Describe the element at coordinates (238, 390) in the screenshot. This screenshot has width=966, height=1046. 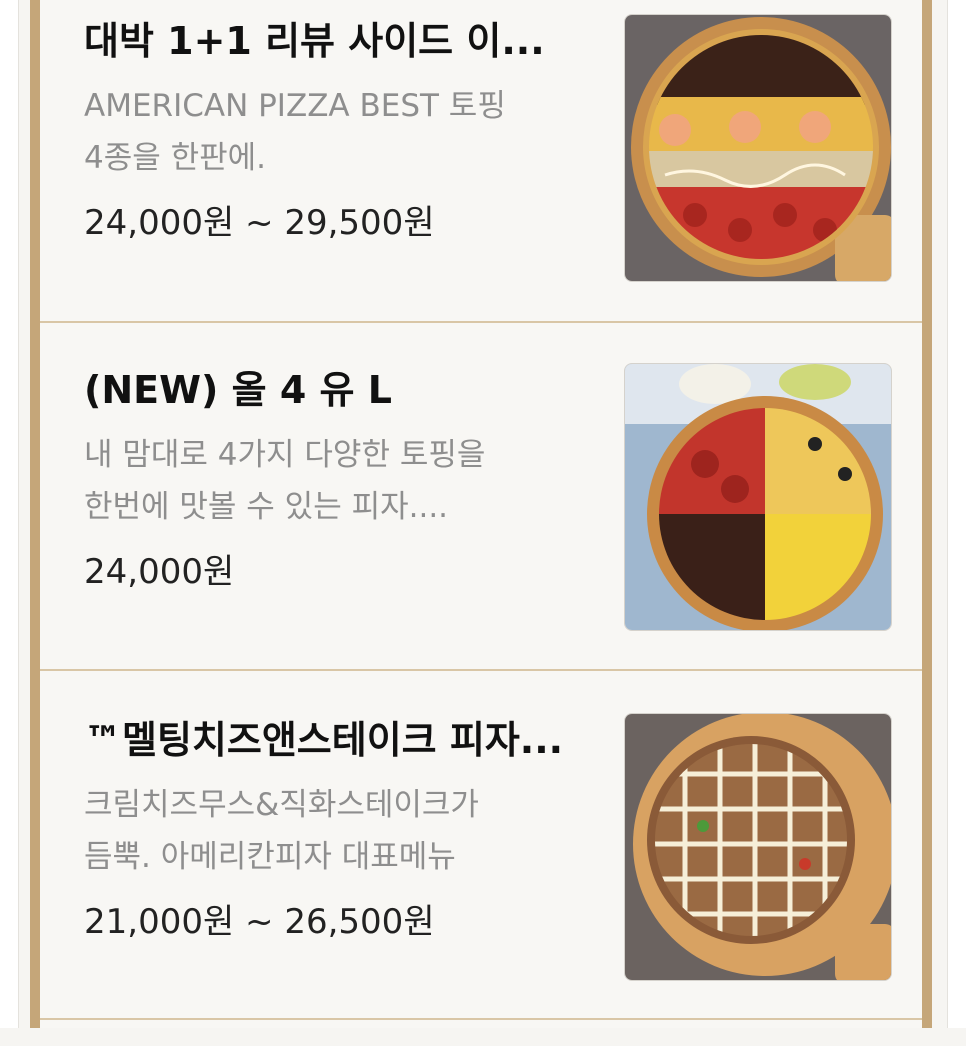
I see `menu-item-name: (NEW) 올 4 유 L` at that location.